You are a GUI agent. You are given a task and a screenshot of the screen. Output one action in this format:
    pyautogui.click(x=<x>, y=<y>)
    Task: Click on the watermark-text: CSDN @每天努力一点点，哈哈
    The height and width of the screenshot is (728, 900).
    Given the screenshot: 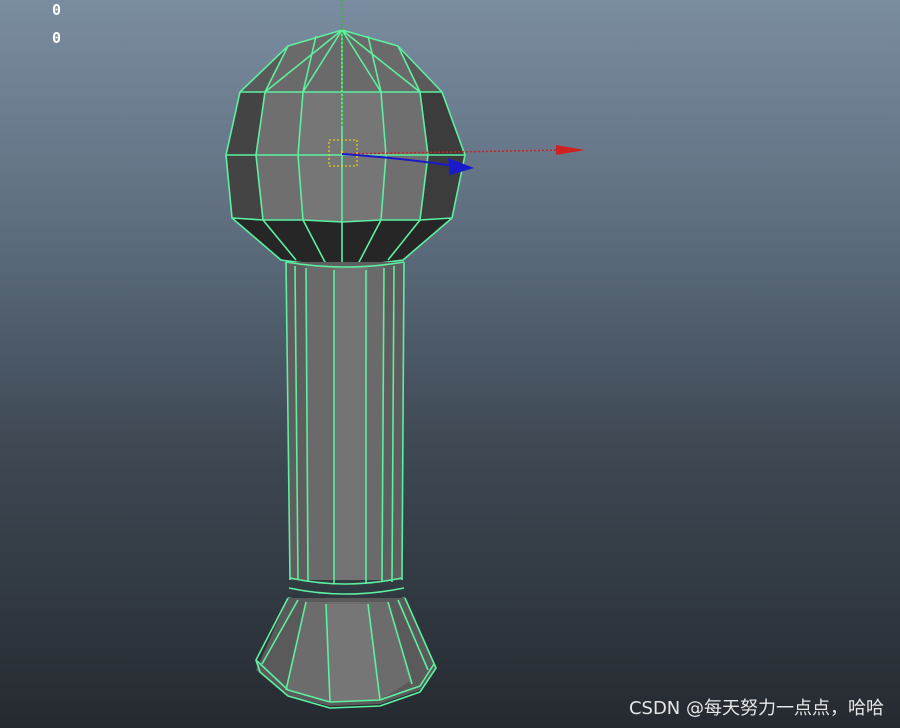 What is the action you would take?
    pyautogui.click(x=756, y=708)
    